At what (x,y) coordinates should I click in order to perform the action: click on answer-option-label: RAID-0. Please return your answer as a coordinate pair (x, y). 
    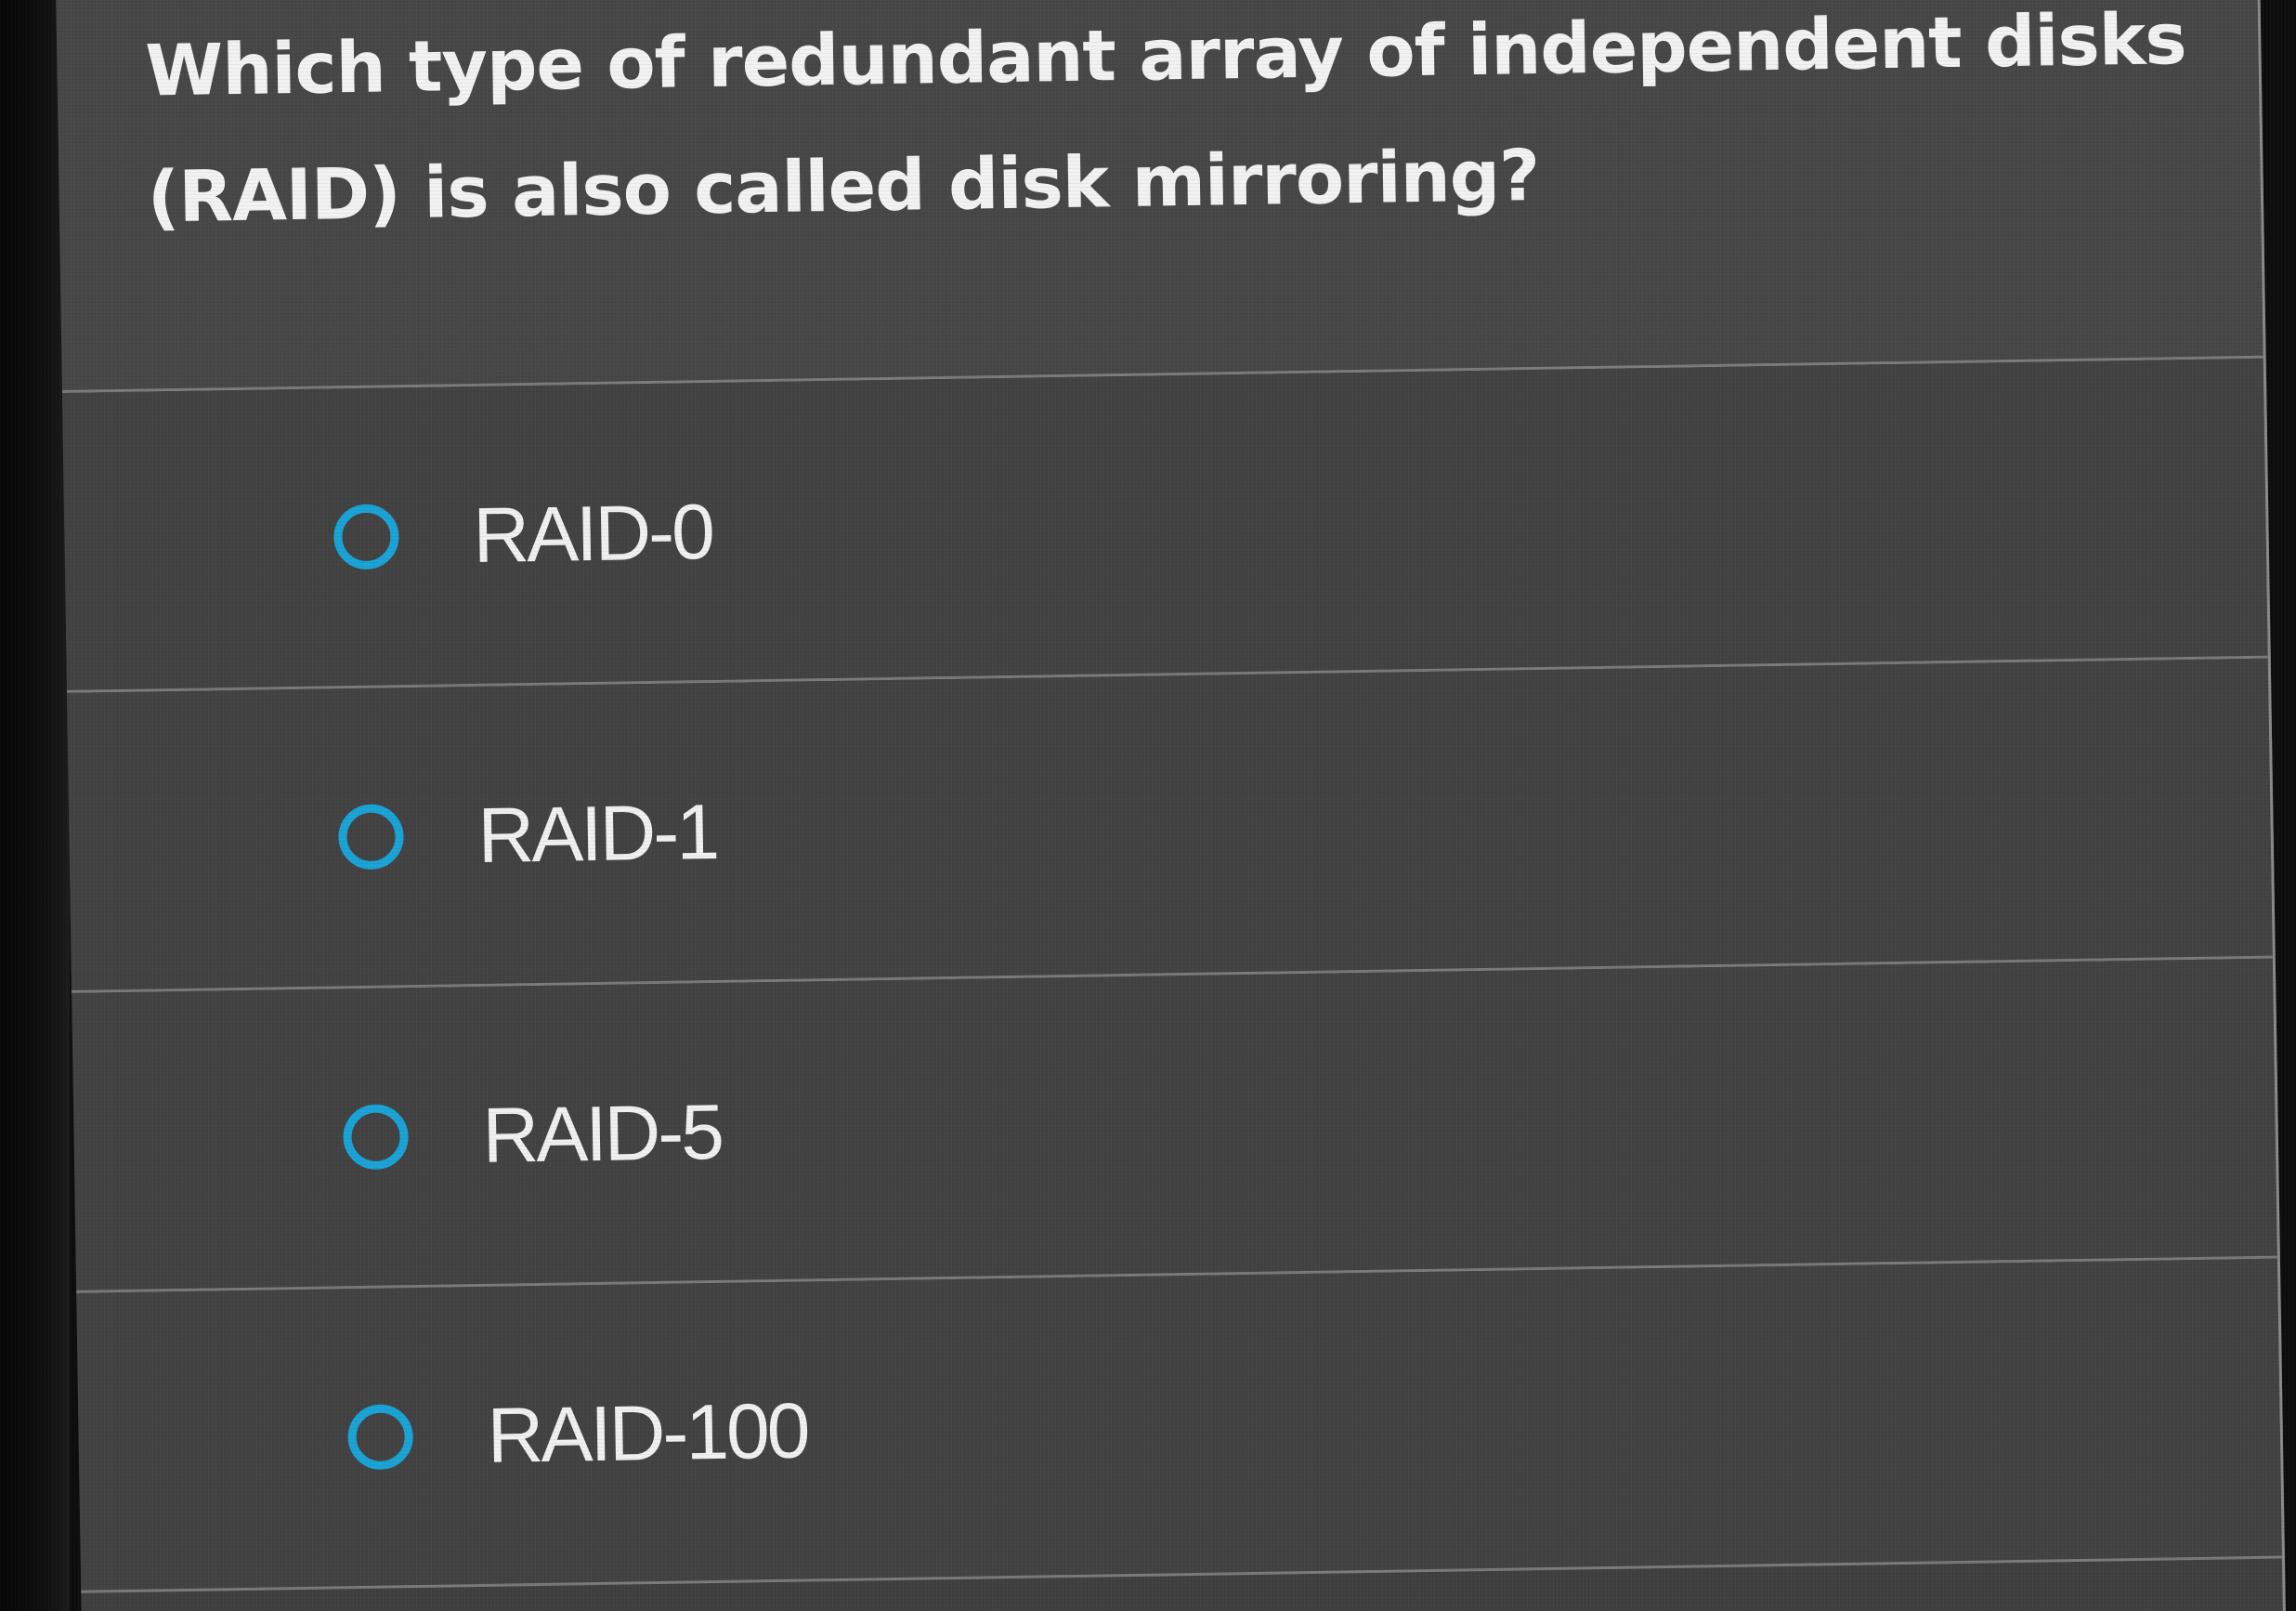
    Looking at the image, I should click on (592, 533).